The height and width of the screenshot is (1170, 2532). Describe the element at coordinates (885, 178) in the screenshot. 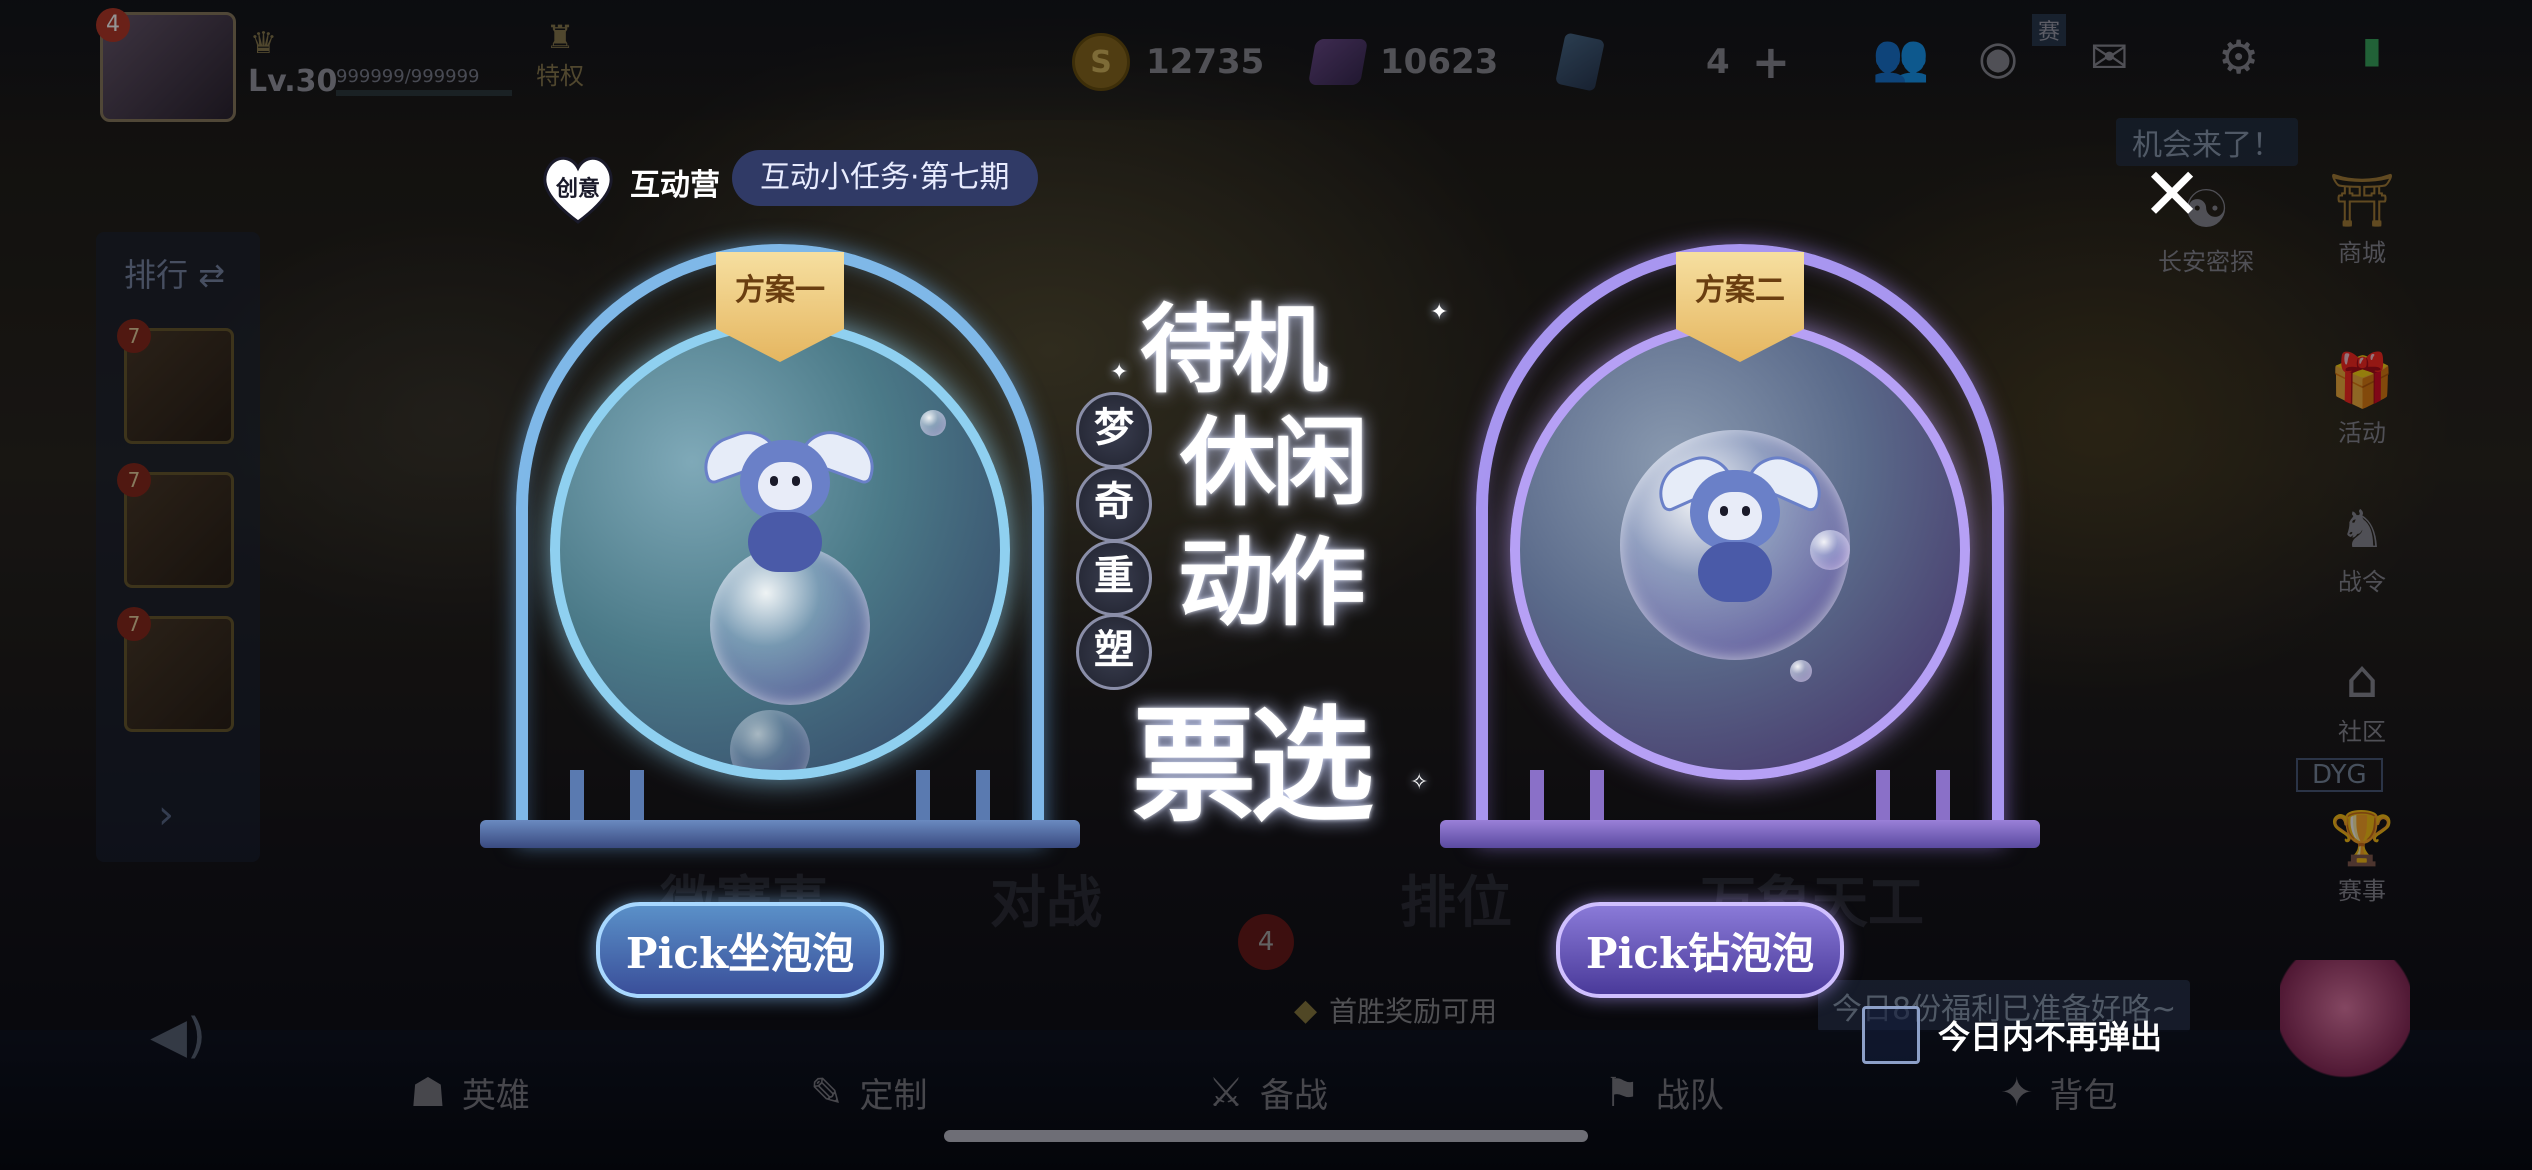

I see `task-pill: 互动小任务·第七期` at that location.